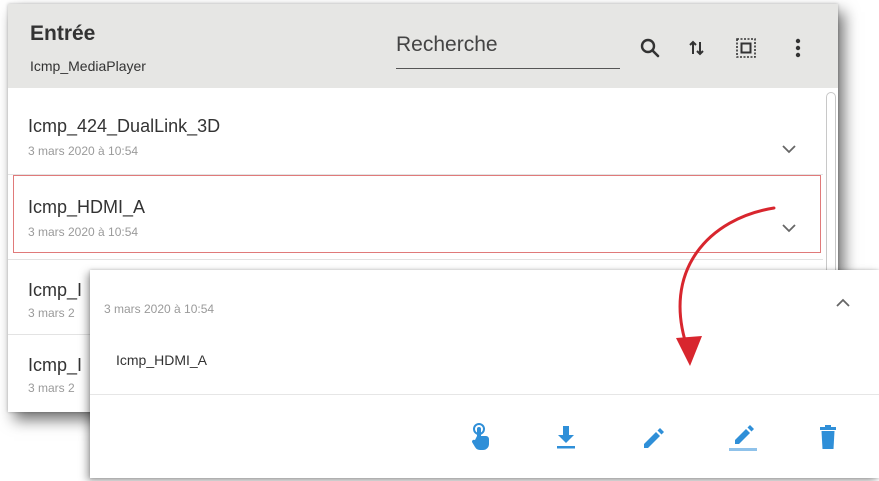 Image resolution: width=879 pixels, height=481 pixels. I want to click on delete-icon, so click(828, 437).